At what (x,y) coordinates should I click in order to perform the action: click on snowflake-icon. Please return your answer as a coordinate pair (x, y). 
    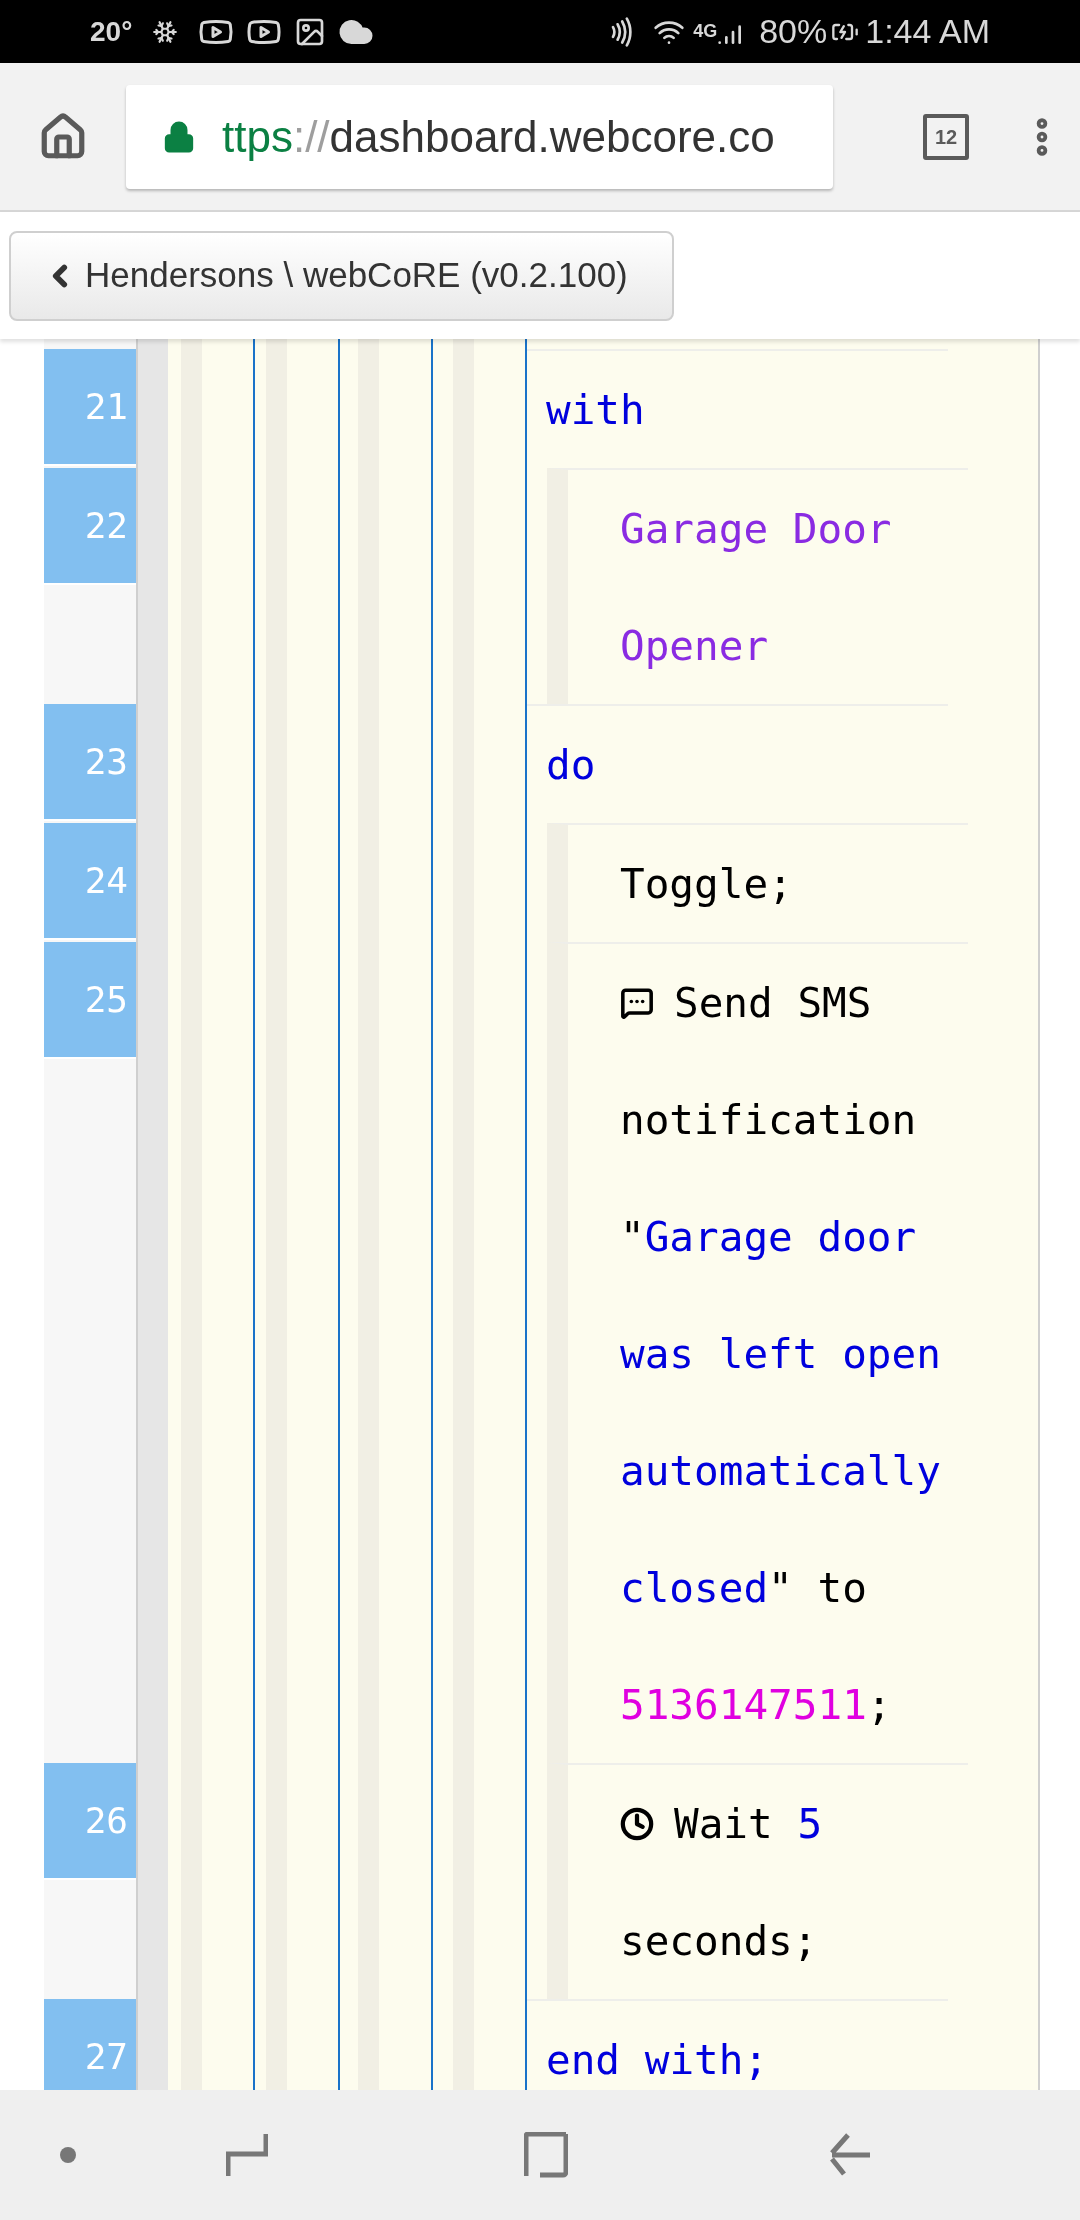
    Looking at the image, I should click on (165, 31).